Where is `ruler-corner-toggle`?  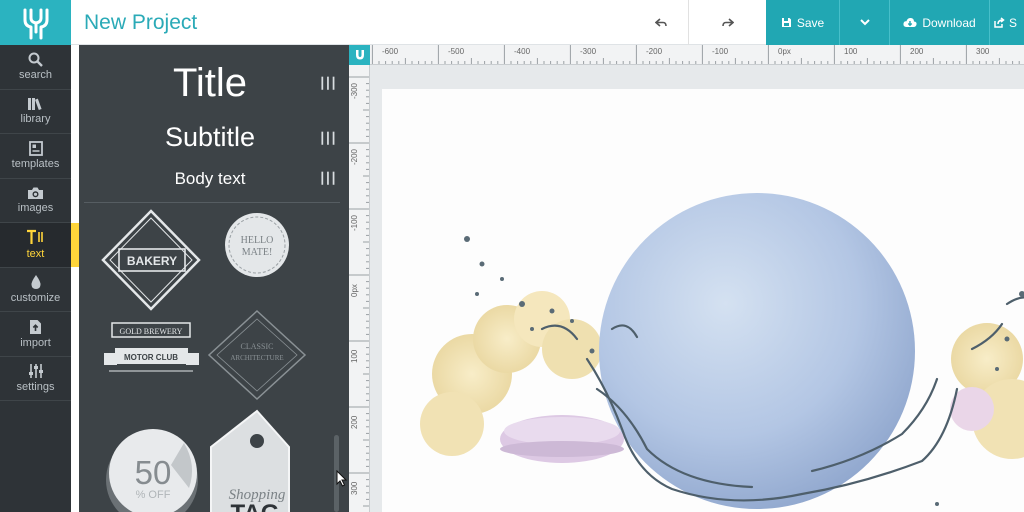
ruler-corner-toggle is located at coordinates (359, 55).